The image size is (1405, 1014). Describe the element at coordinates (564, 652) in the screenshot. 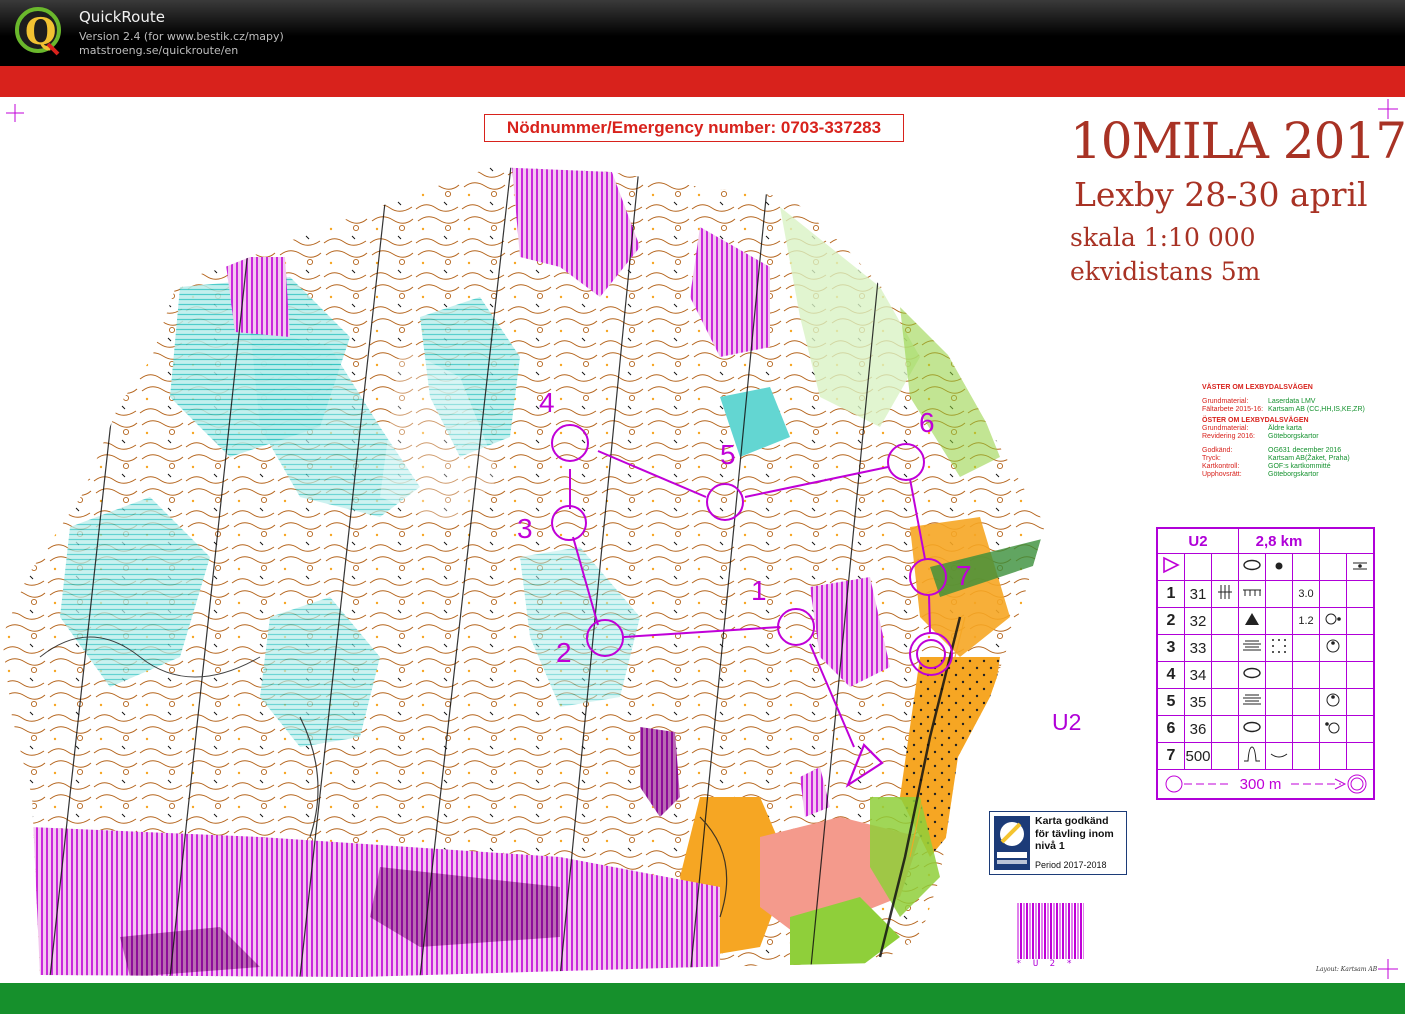

I see `control-number-2: 2` at that location.